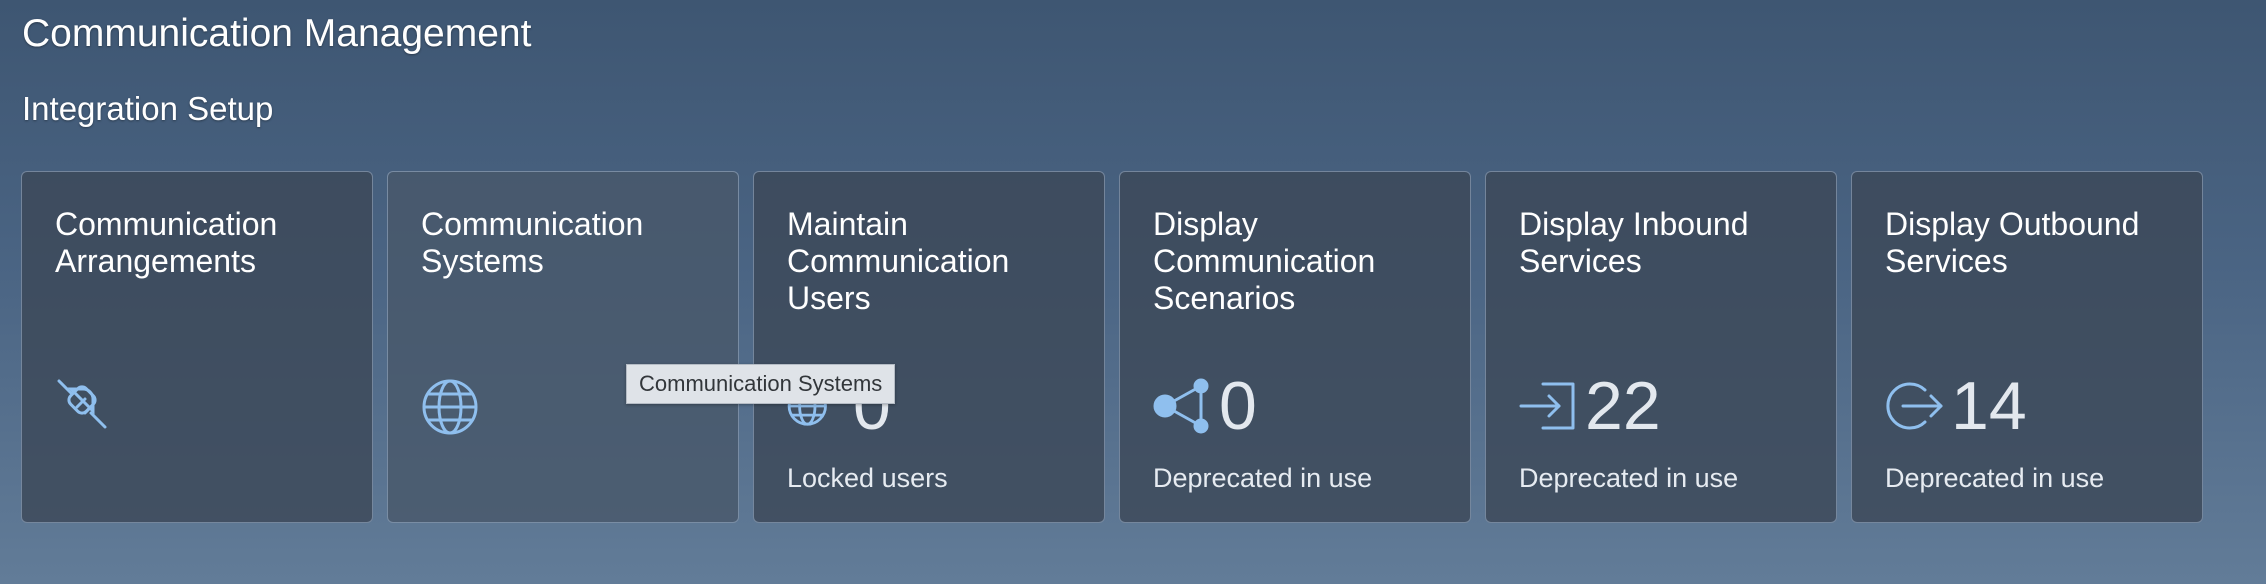 The height and width of the screenshot is (584, 2266). What do you see at coordinates (1238, 406) in the screenshot?
I see `kpi-value: 0` at bounding box center [1238, 406].